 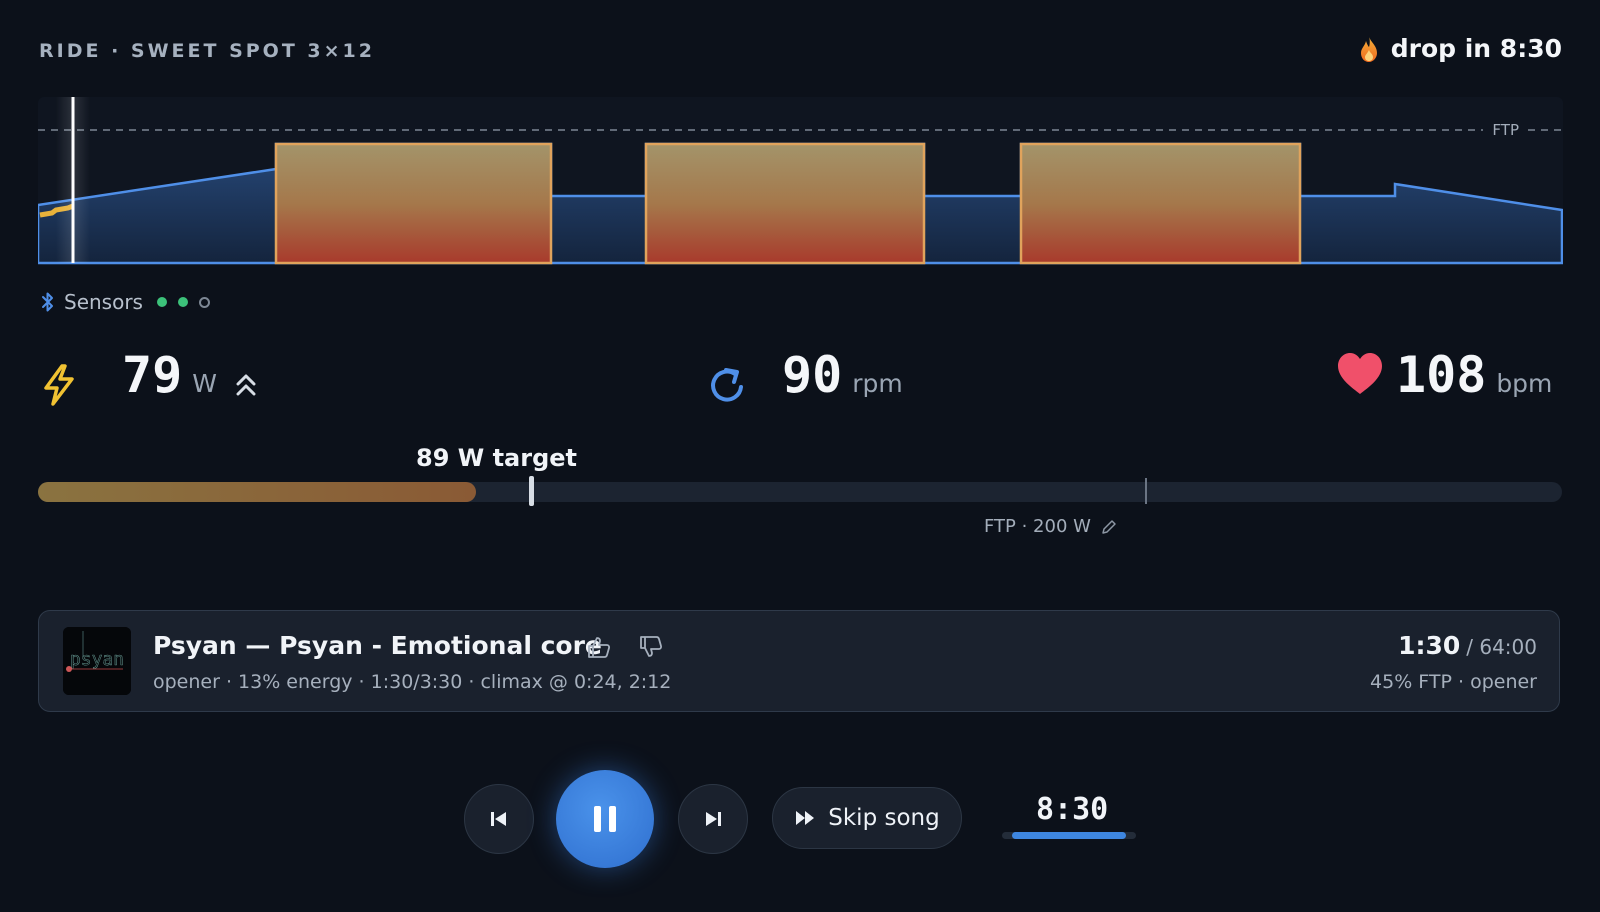 I want to click on pause-icon, so click(x=605, y=819).